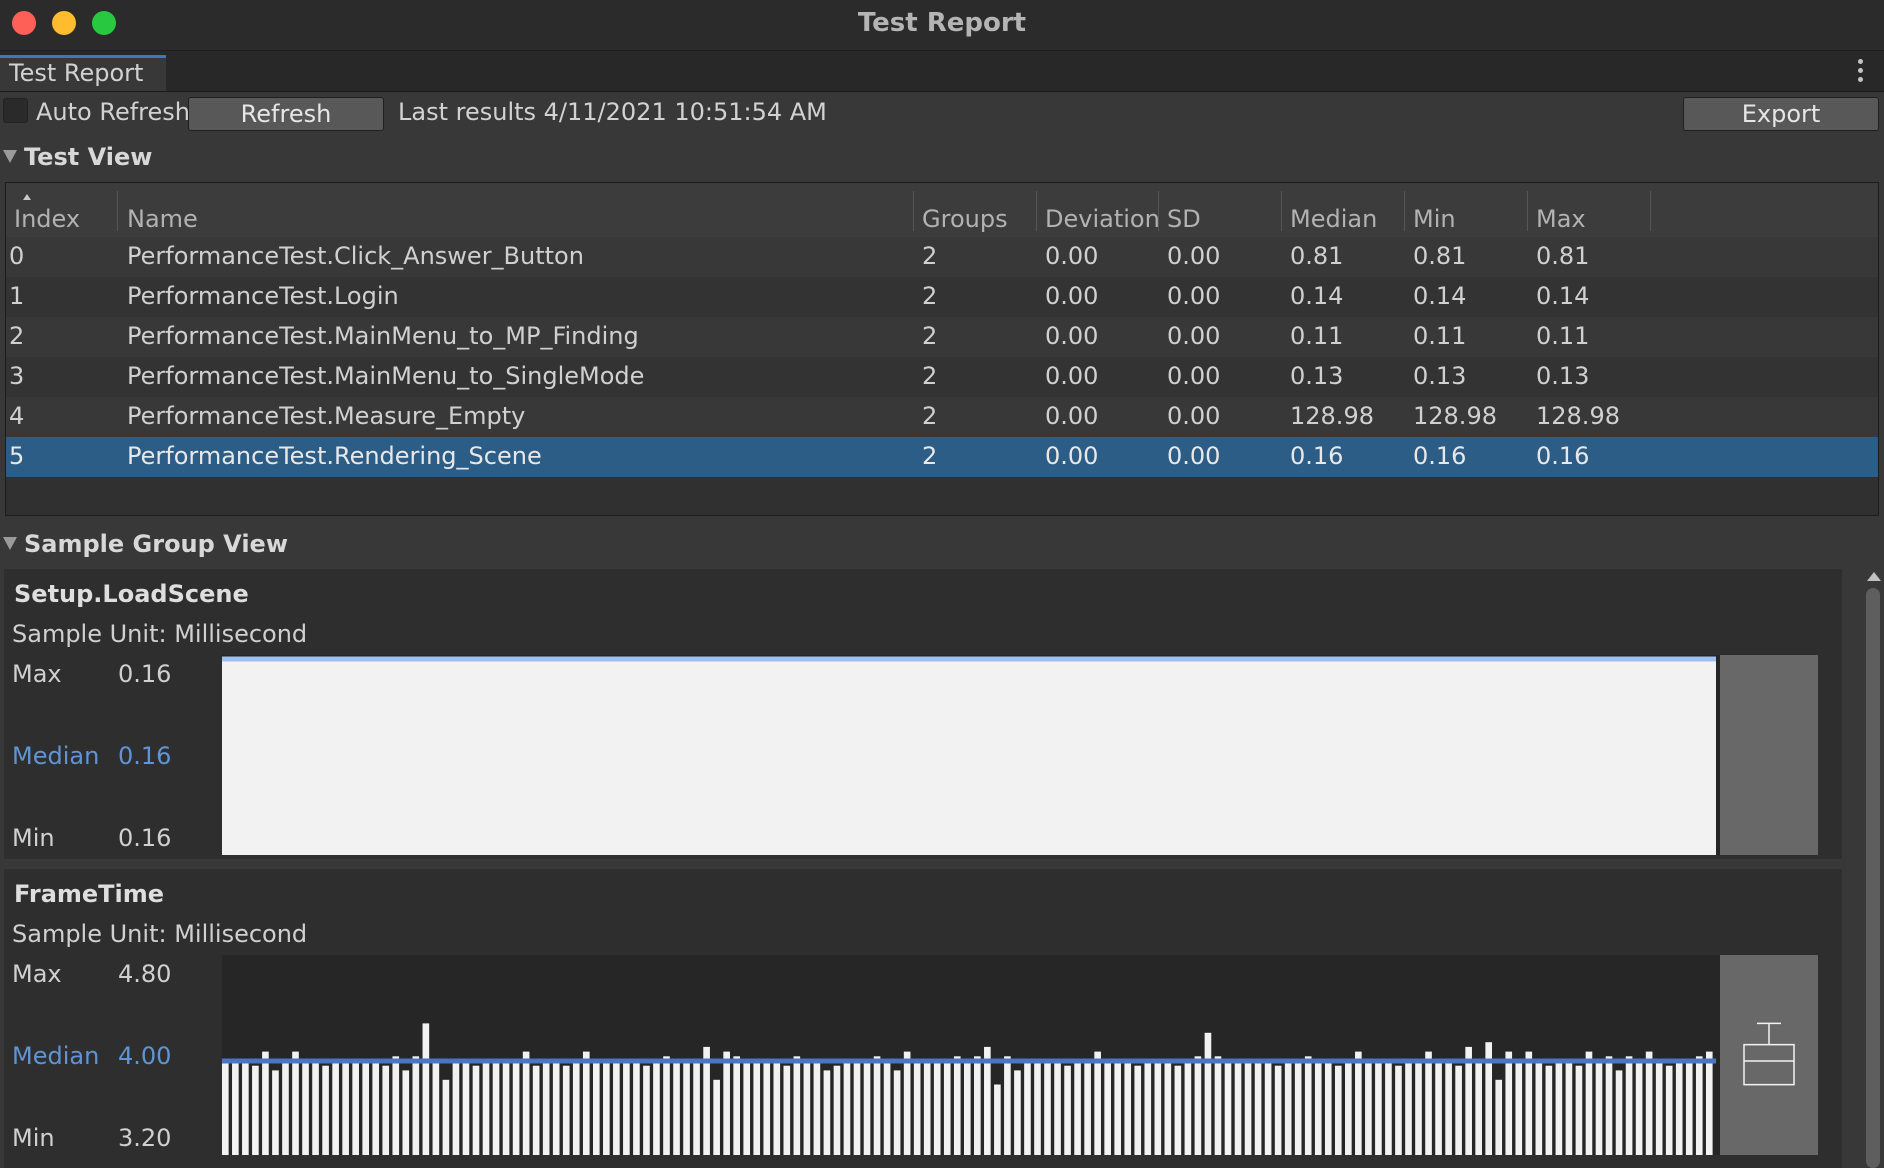 The height and width of the screenshot is (1168, 1884). Describe the element at coordinates (27, 197) in the screenshot. I see `sort-ascending-icon` at that location.